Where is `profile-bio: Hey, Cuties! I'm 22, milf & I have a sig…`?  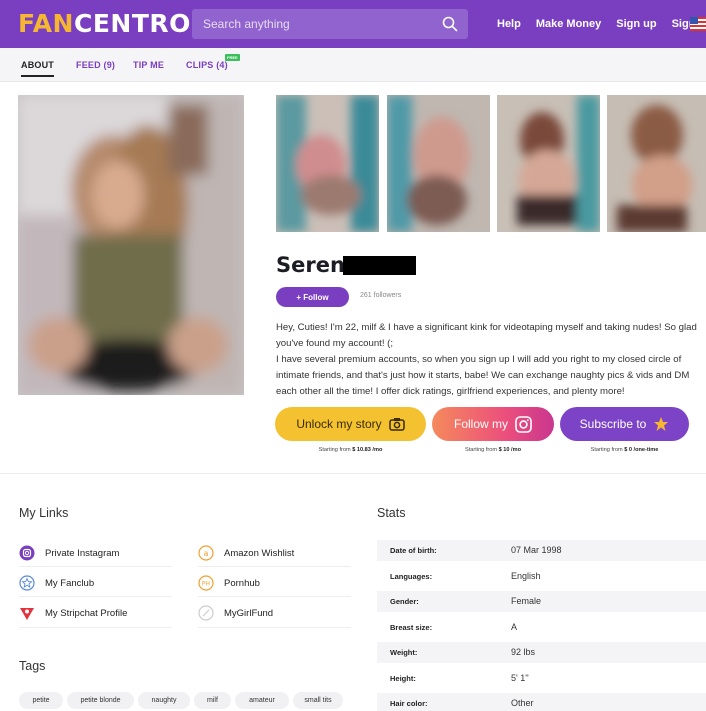
profile-bio: Hey, Cuties! I'm 22, milf & I have a sig… is located at coordinates (491, 360).